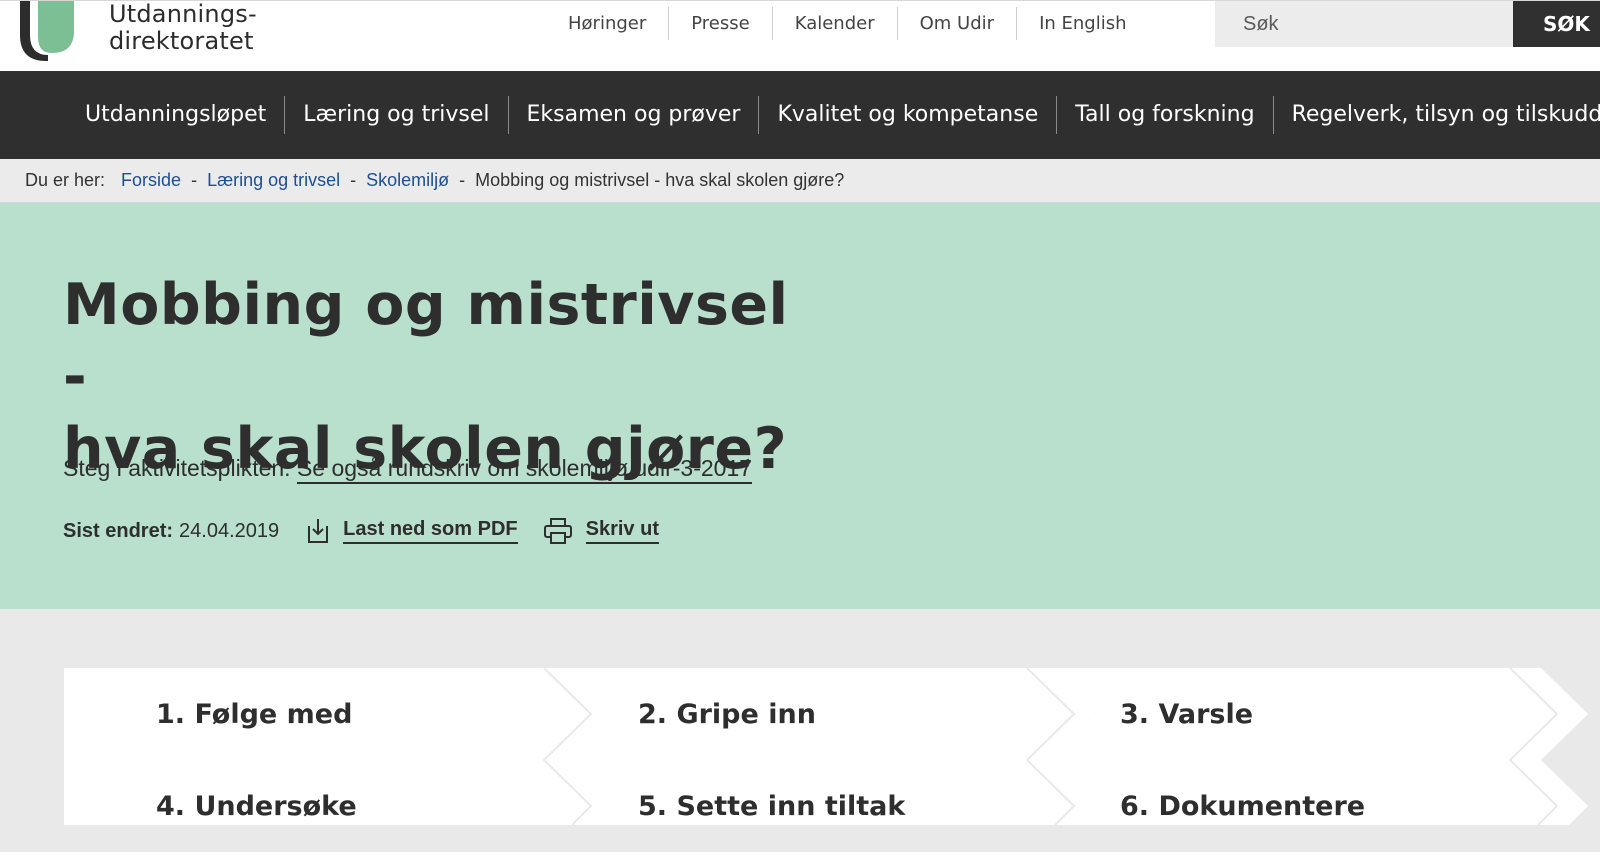 The image size is (1600, 852). Describe the element at coordinates (395, 115) in the screenshot. I see `nav-item-laering-og-trivsel: Læring og trivsel` at that location.